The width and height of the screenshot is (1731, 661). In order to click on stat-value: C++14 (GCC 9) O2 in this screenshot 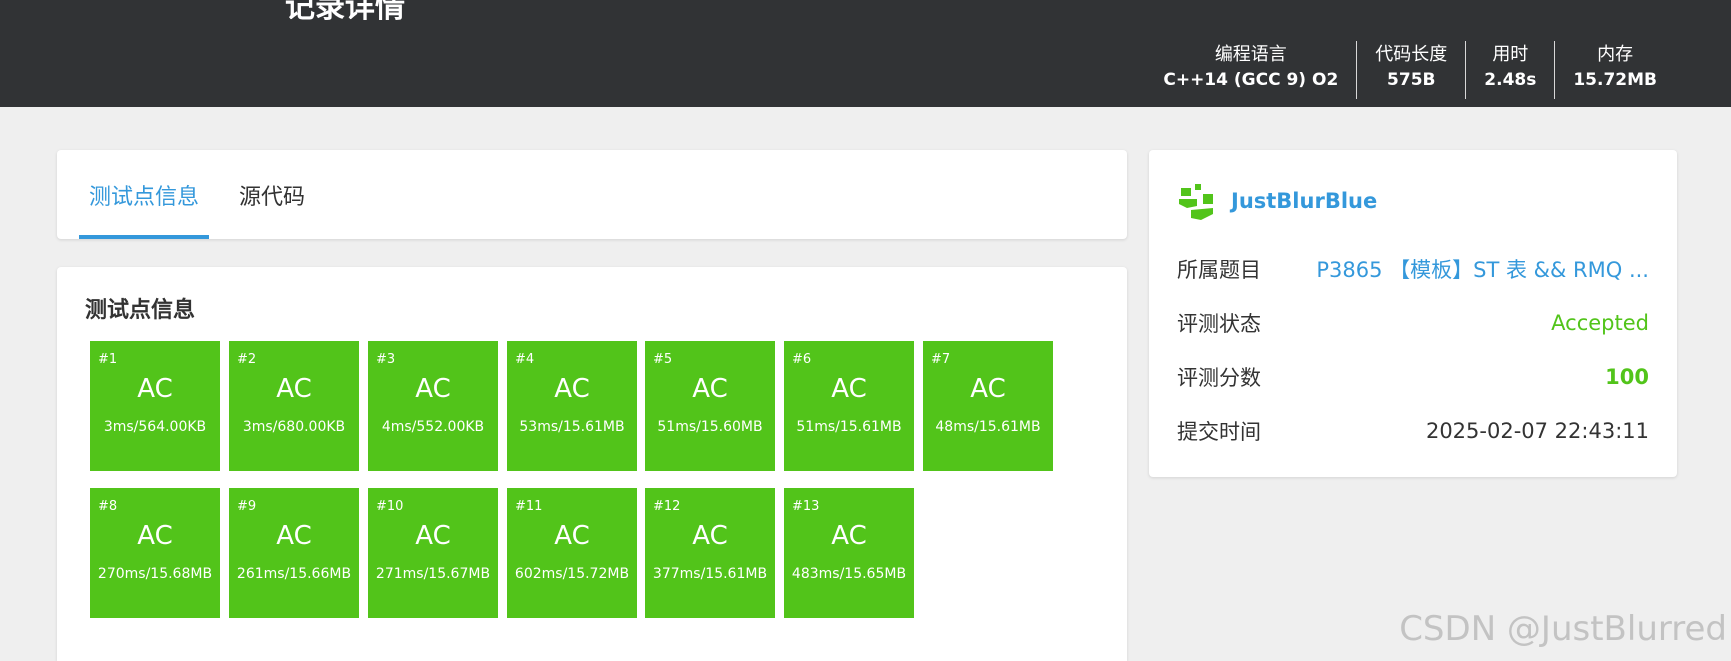, I will do `click(1251, 80)`.